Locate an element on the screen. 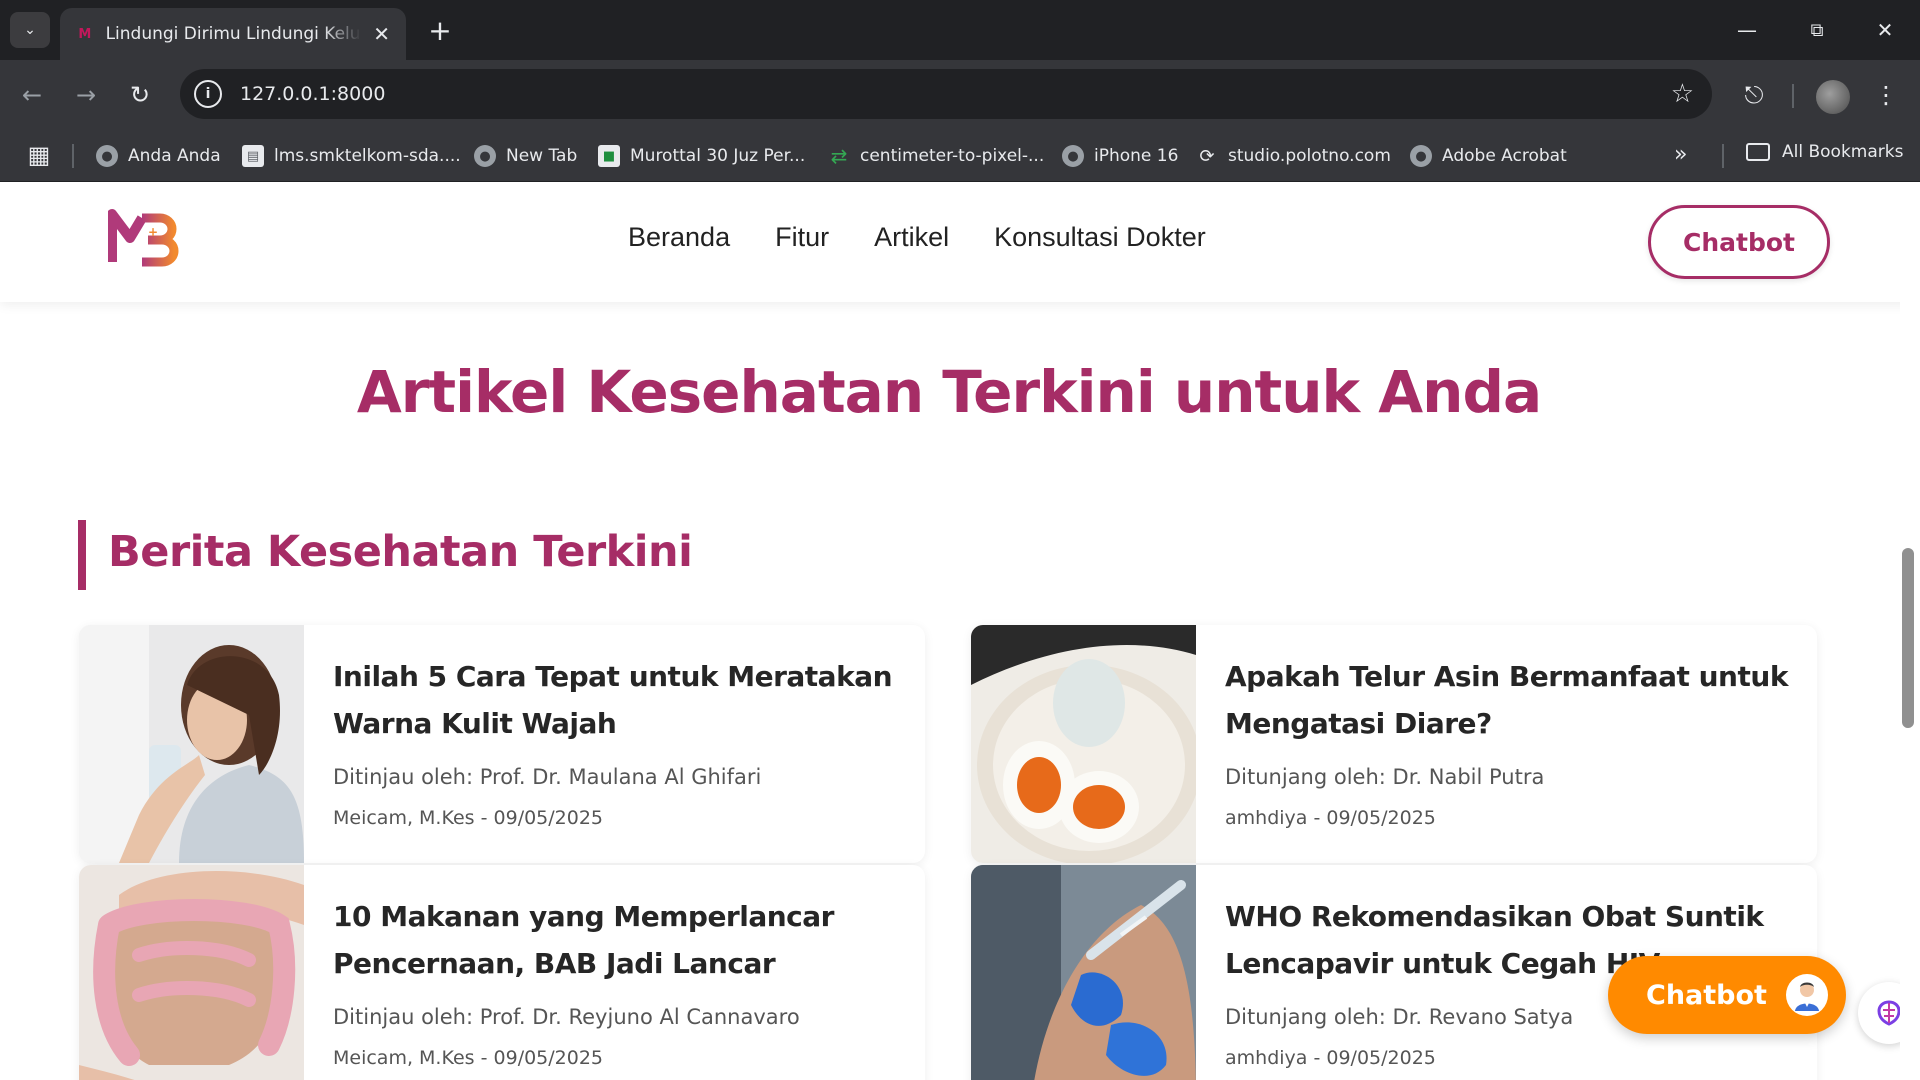 The width and height of the screenshot is (1920, 1080). bookmark-item: ⟳ studio.polotno.com is located at coordinates (1293, 156).